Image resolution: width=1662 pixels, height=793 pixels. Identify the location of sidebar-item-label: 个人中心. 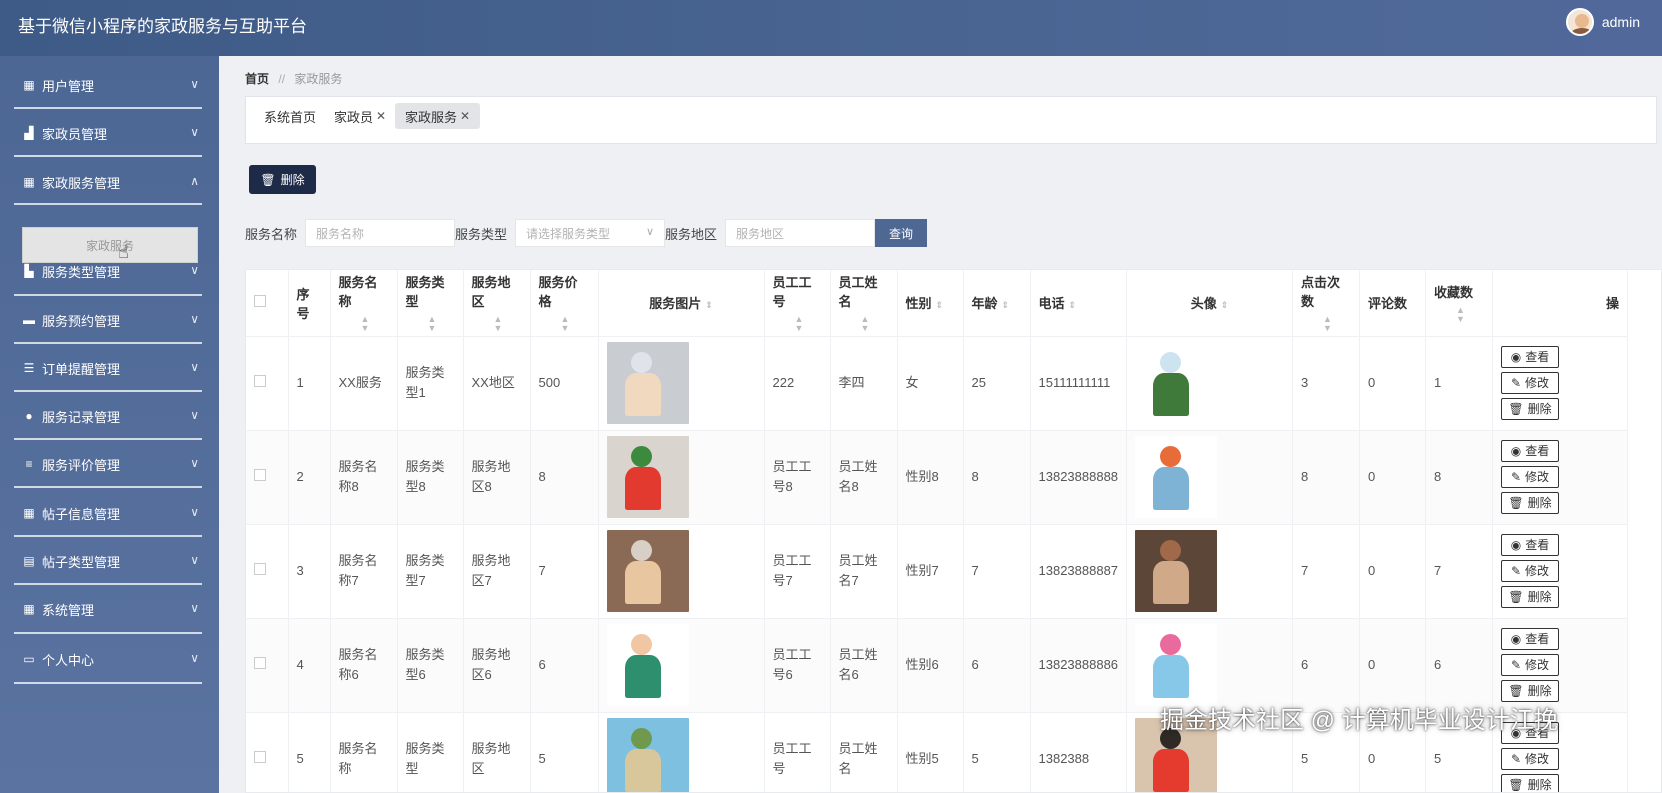
(68, 660).